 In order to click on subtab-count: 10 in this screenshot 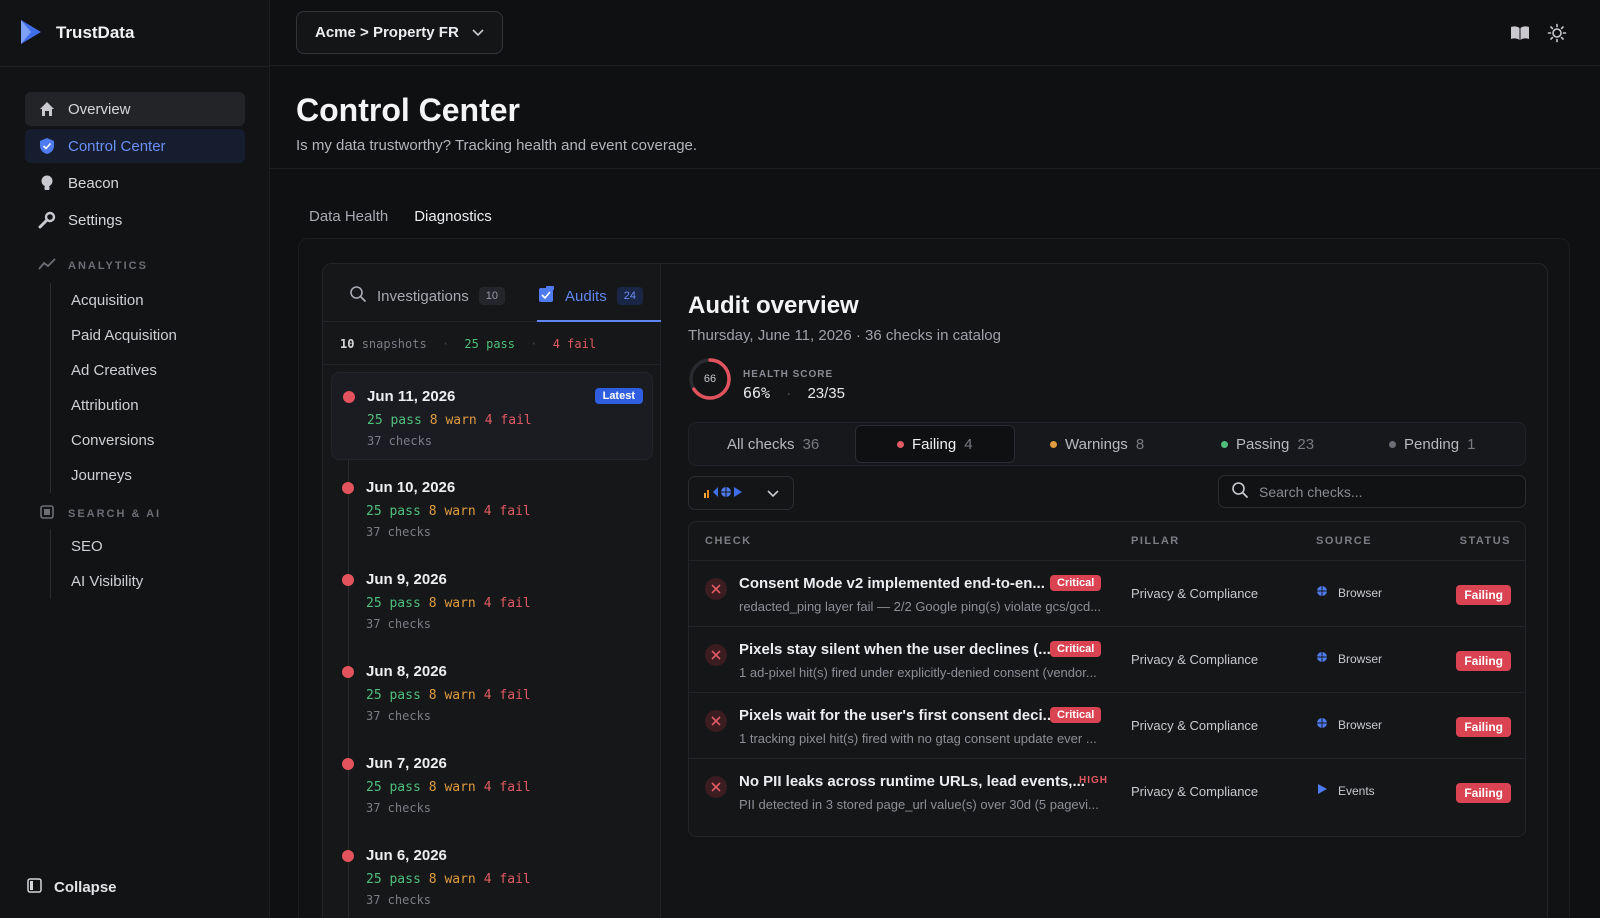, I will do `click(491, 296)`.